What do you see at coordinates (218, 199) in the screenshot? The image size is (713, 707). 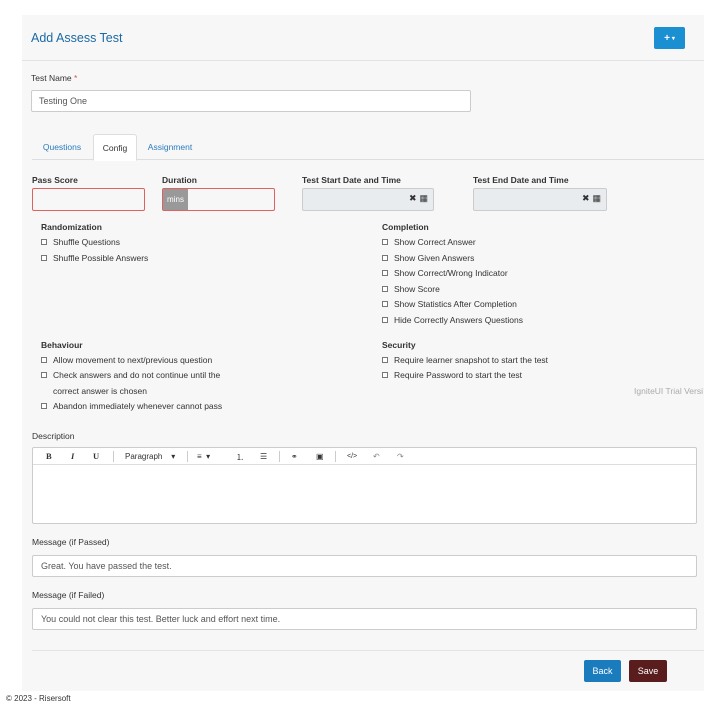 I see `duration-input: mins` at bounding box center [218, 199].